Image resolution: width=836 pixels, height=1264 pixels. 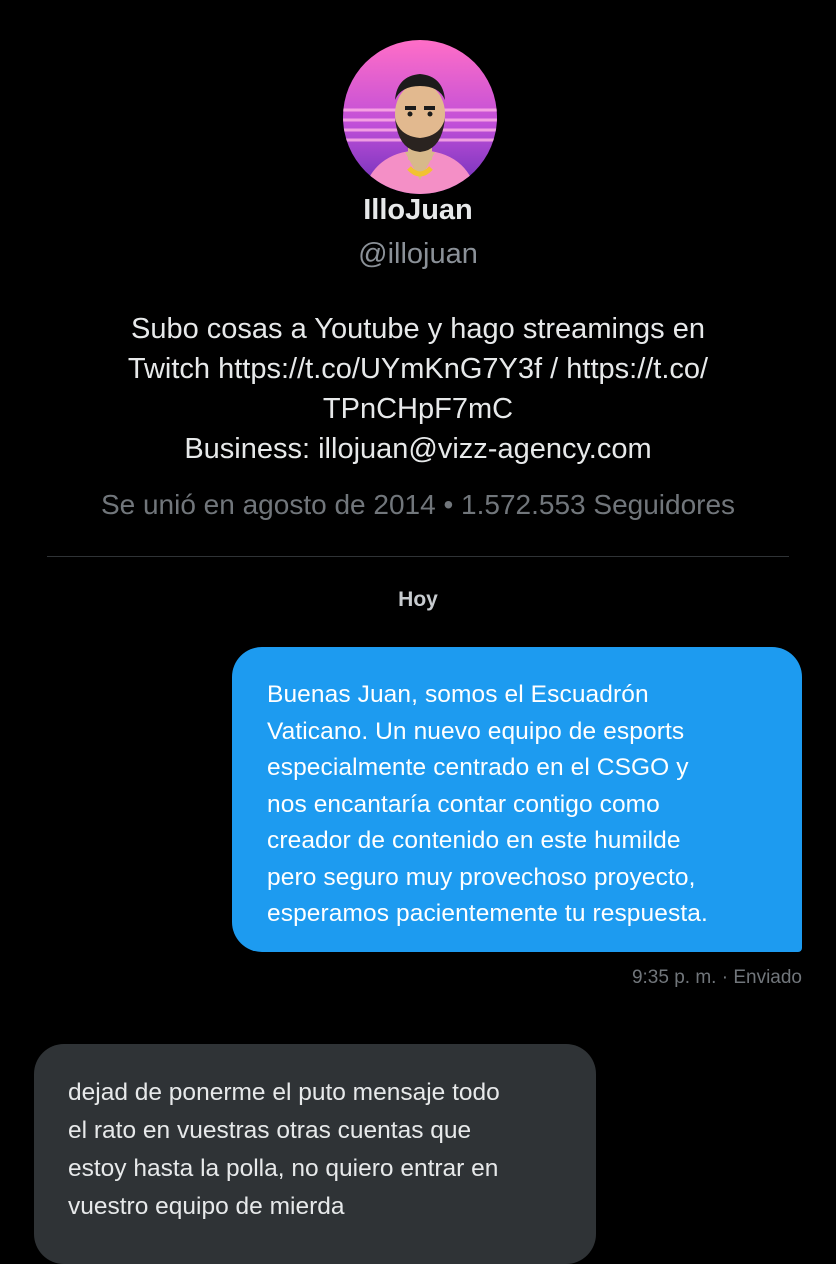 What do you see at coordinates (767, 977) in the screenshot?
I see `message-sent-status: Enviado` at bounding box center [767, 977].